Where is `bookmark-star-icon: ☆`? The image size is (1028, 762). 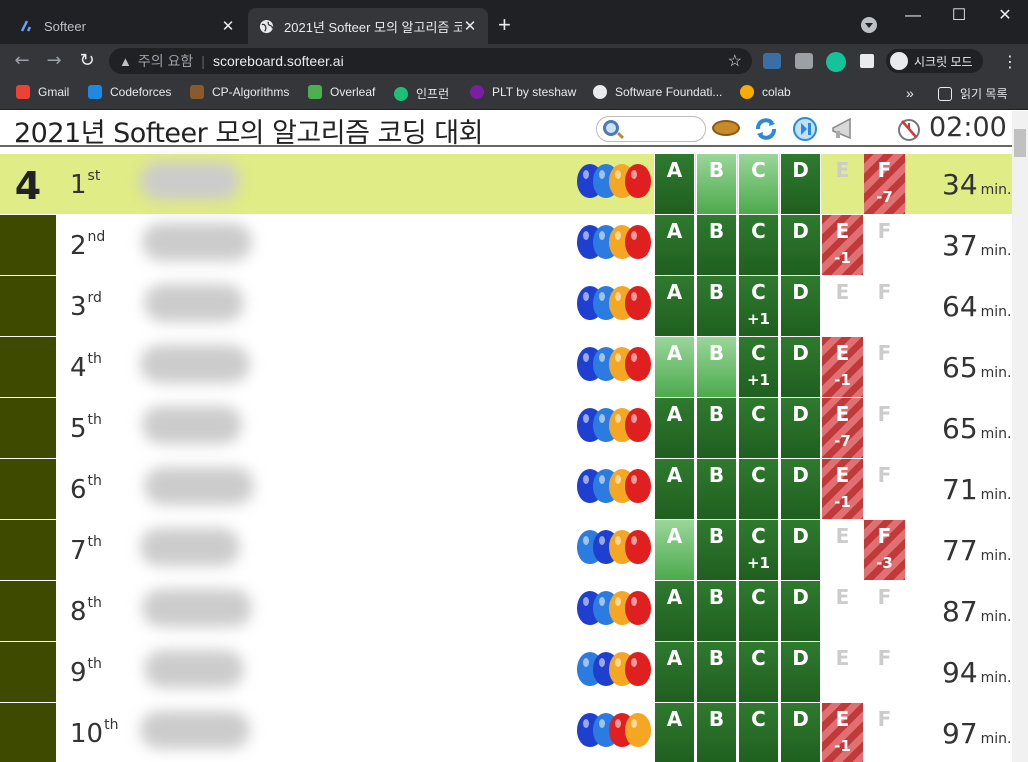 bookmark-star-icon: ☆ is located at coordinates (735, 61).